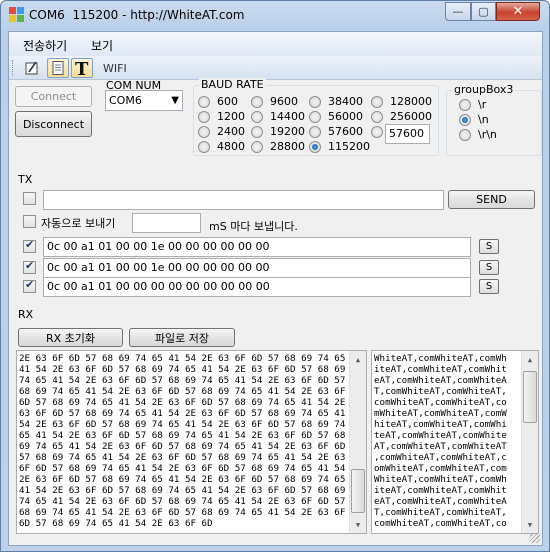 The width and height of the screenshot is (550, 552). I want to click on baud-radio-115200: 115200, so click(339, 146).